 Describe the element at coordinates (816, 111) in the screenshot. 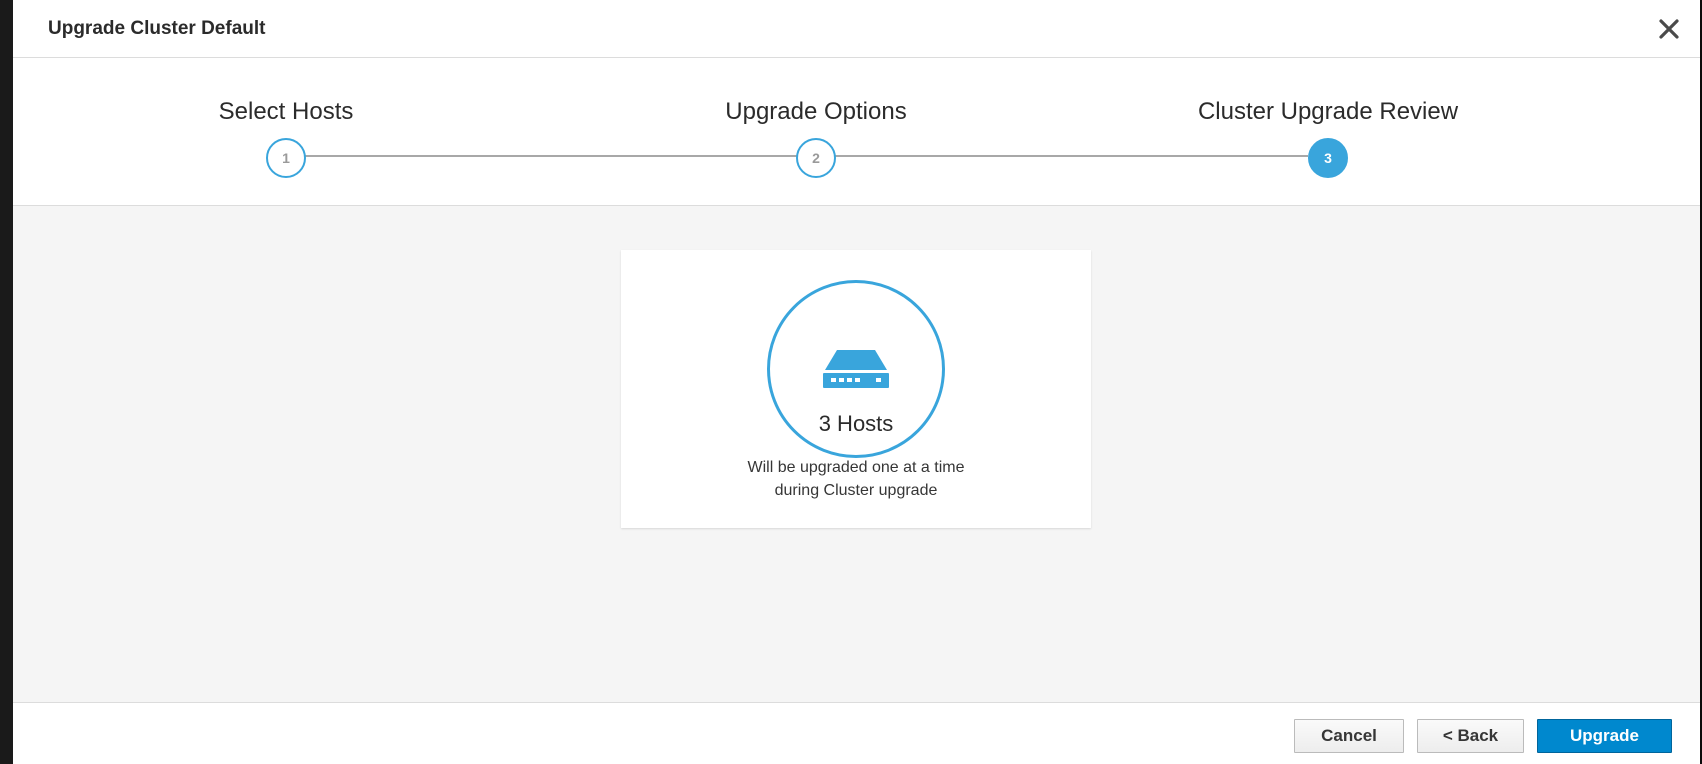

I see `step-label: Upgrade Options` at that location.